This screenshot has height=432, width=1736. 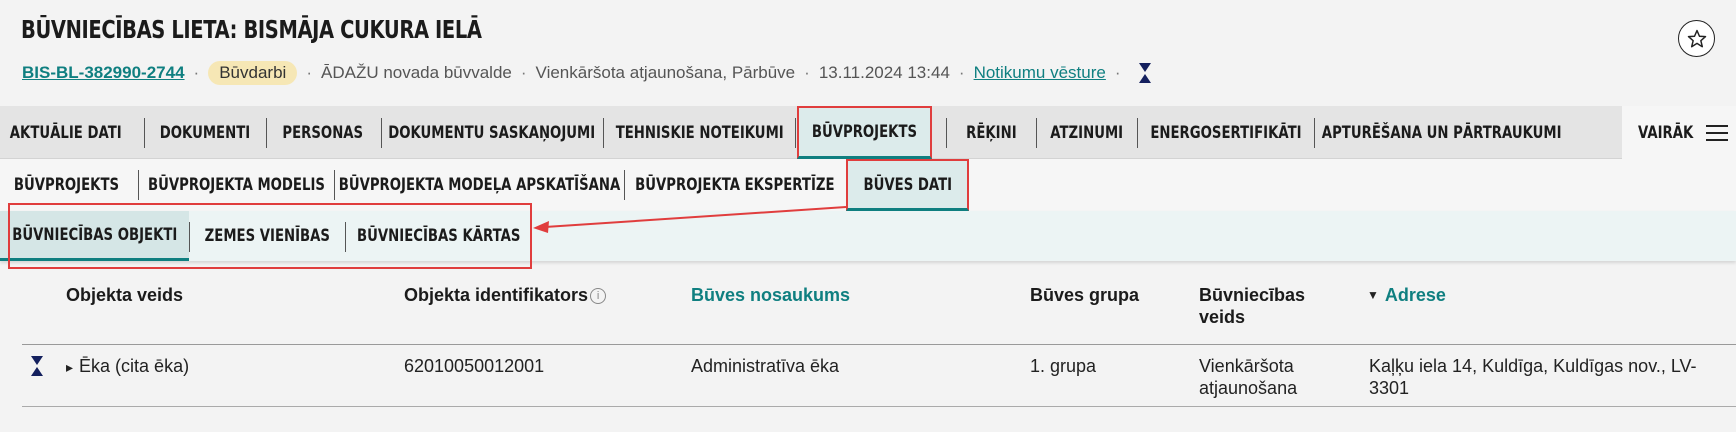 What do you see at coordinates (251, 29) in the screenshot?
I see `page-title: Būvniecības lieta: Bismāja cukura ielā` at bounding box center [251, 29].